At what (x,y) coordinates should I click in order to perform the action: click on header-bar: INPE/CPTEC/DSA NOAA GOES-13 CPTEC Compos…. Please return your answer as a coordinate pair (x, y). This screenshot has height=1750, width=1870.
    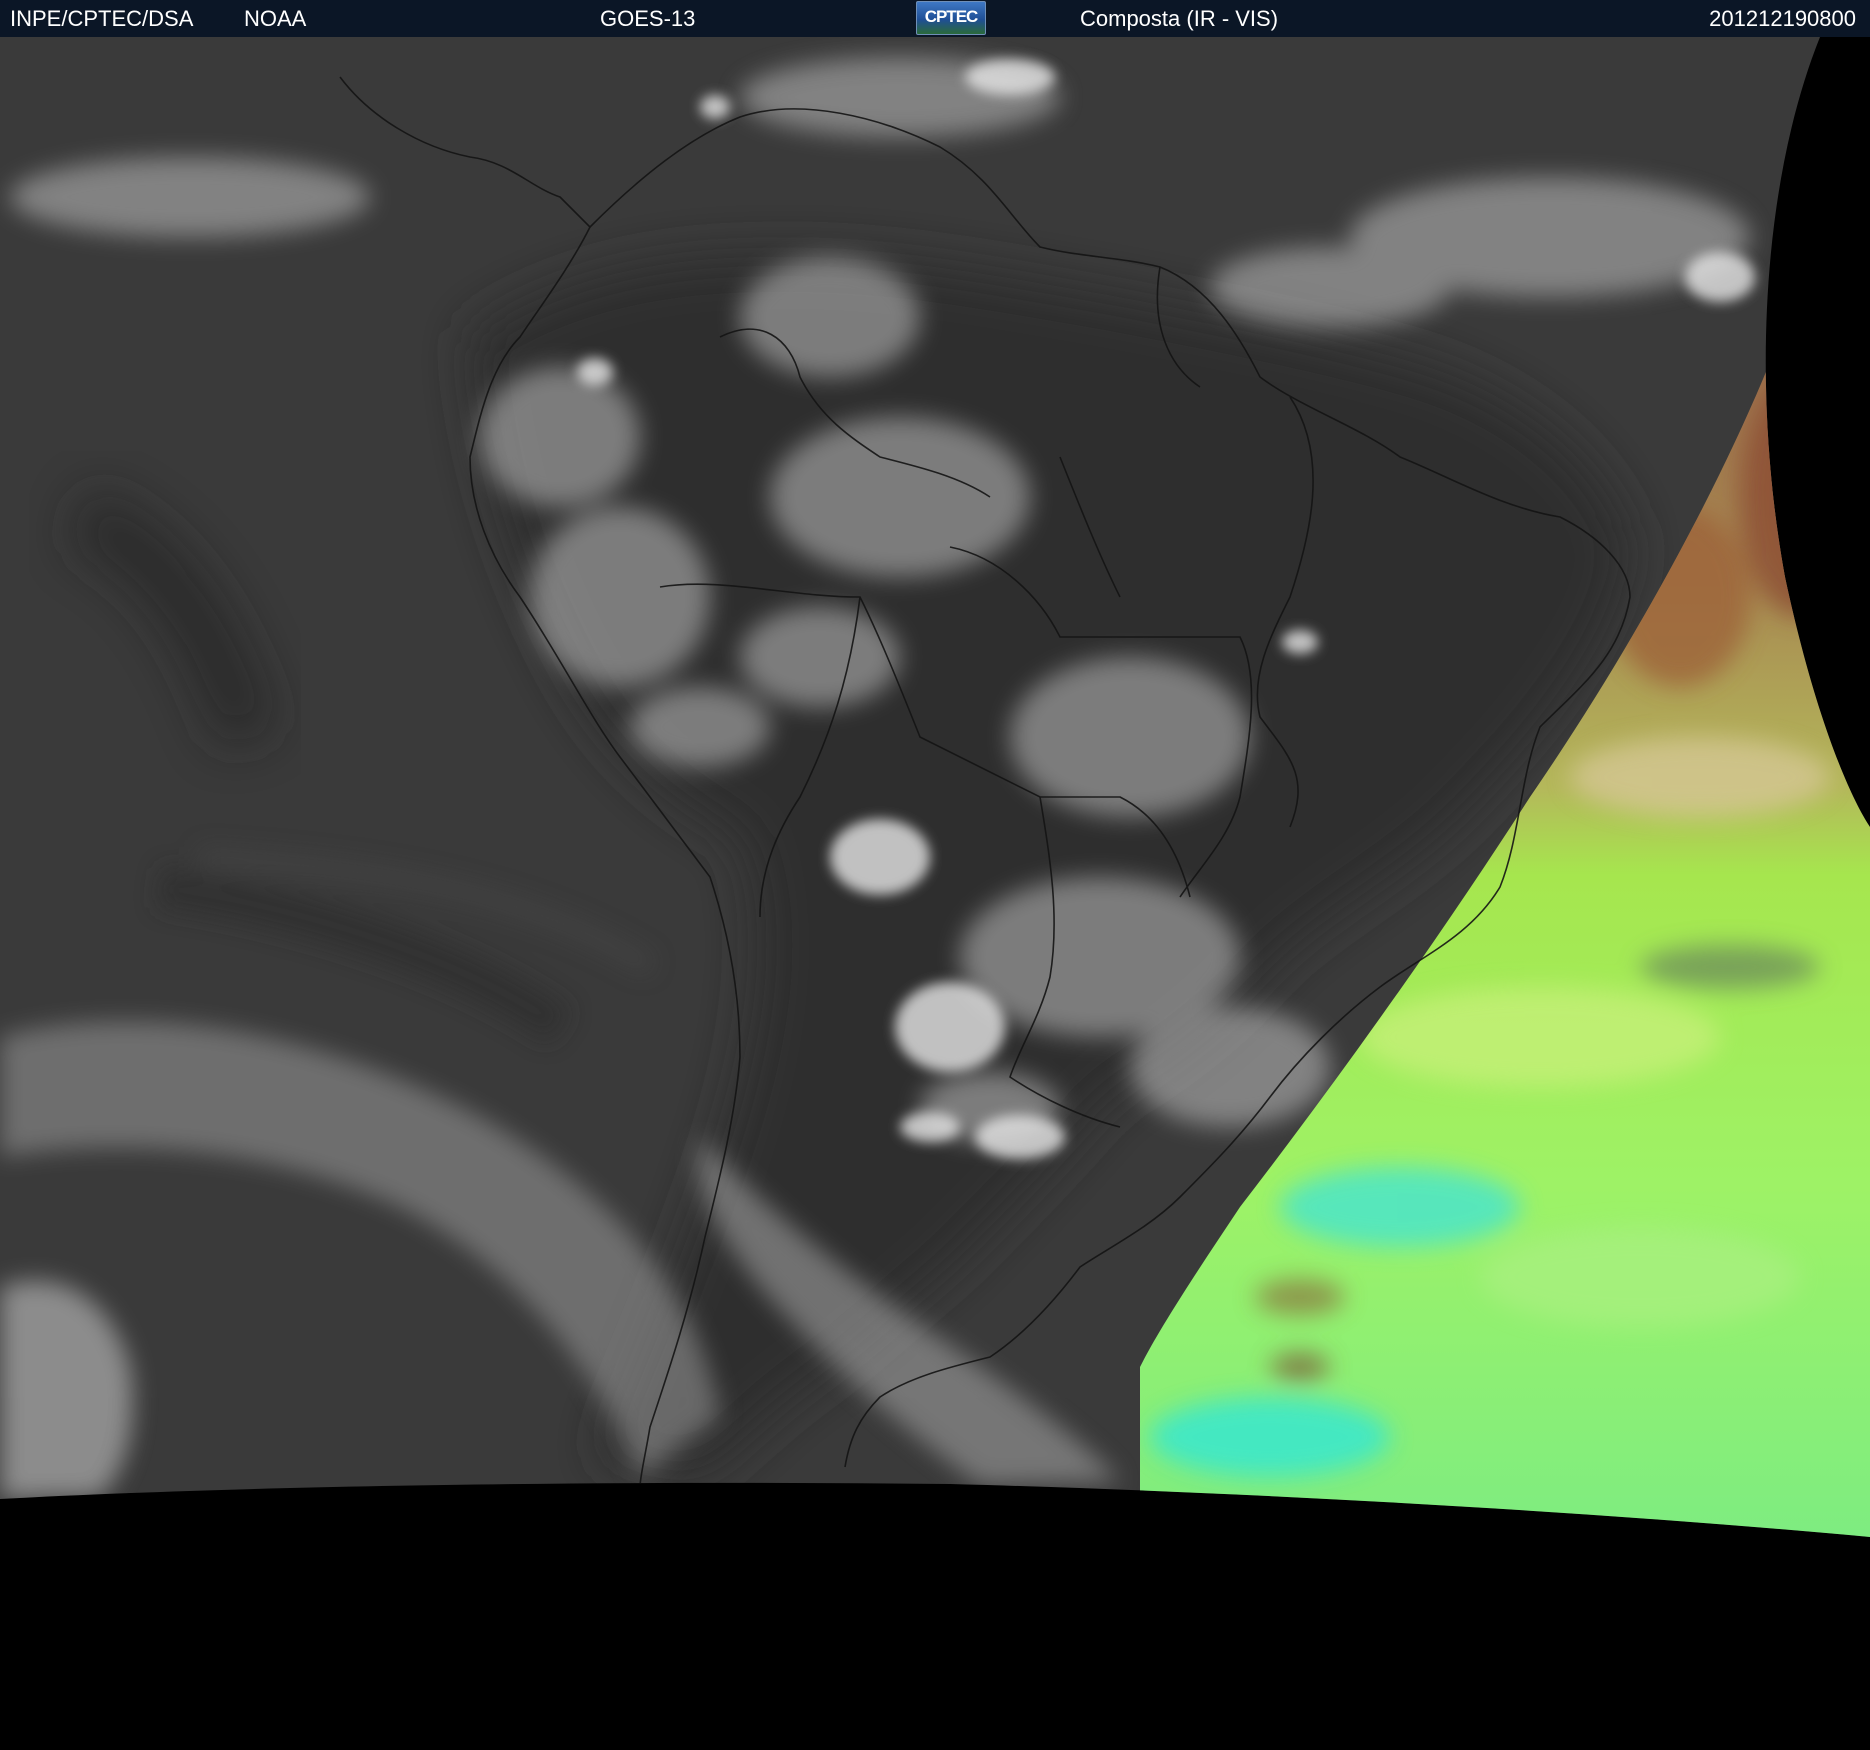
    Looking at the image, I should click on (935, 18).